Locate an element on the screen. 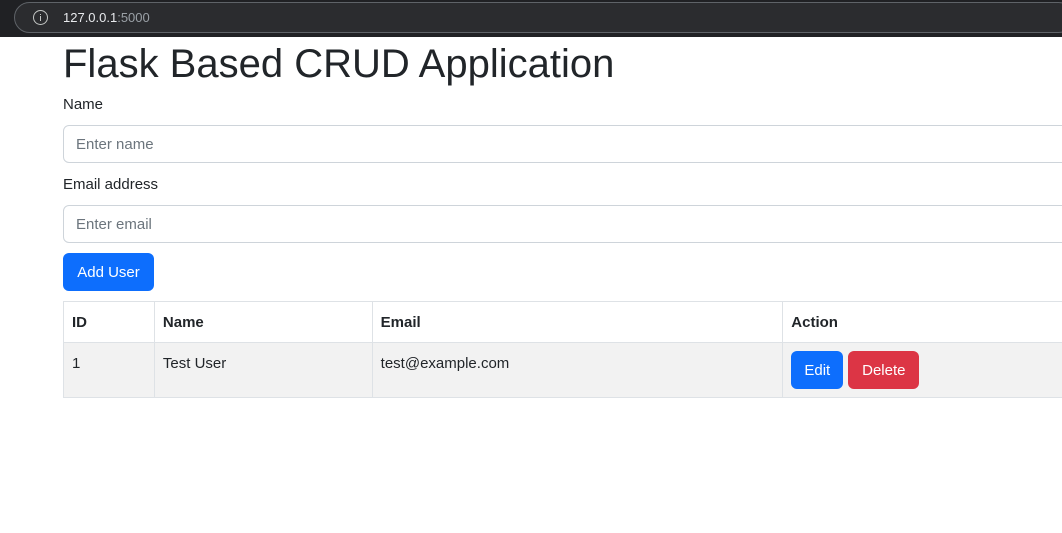 The height and width of the screenshot is (533, 1062). table-header-row: ID Name Email Action is located at coordinates (562, 322).